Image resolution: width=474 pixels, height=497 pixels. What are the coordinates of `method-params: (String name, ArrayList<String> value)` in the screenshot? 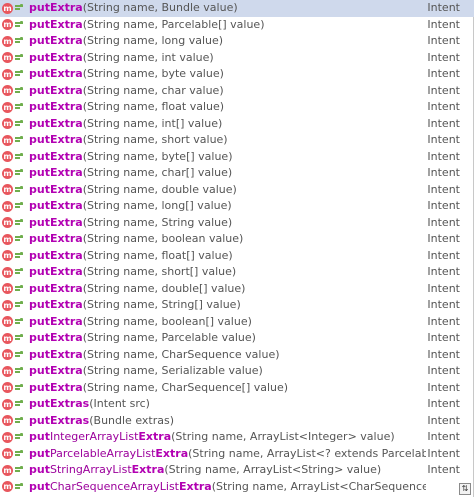 It's located at (273, 469).